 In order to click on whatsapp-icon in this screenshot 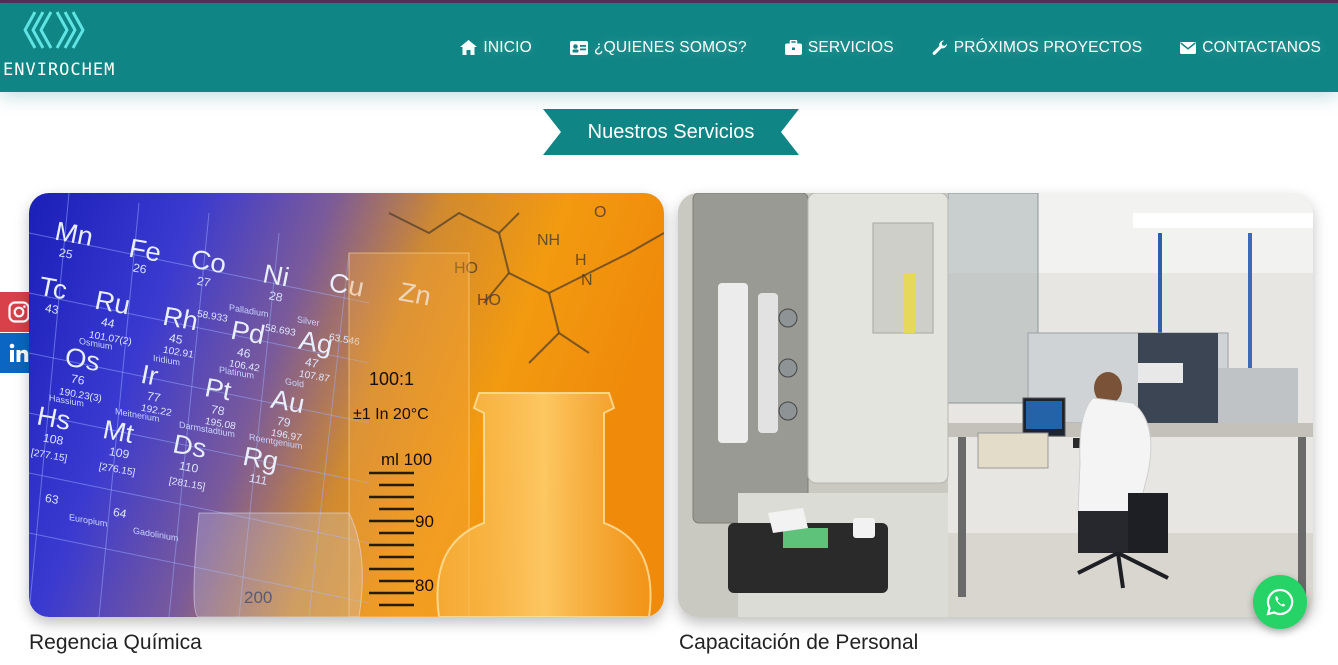, I will do `click(1280, 602)`.